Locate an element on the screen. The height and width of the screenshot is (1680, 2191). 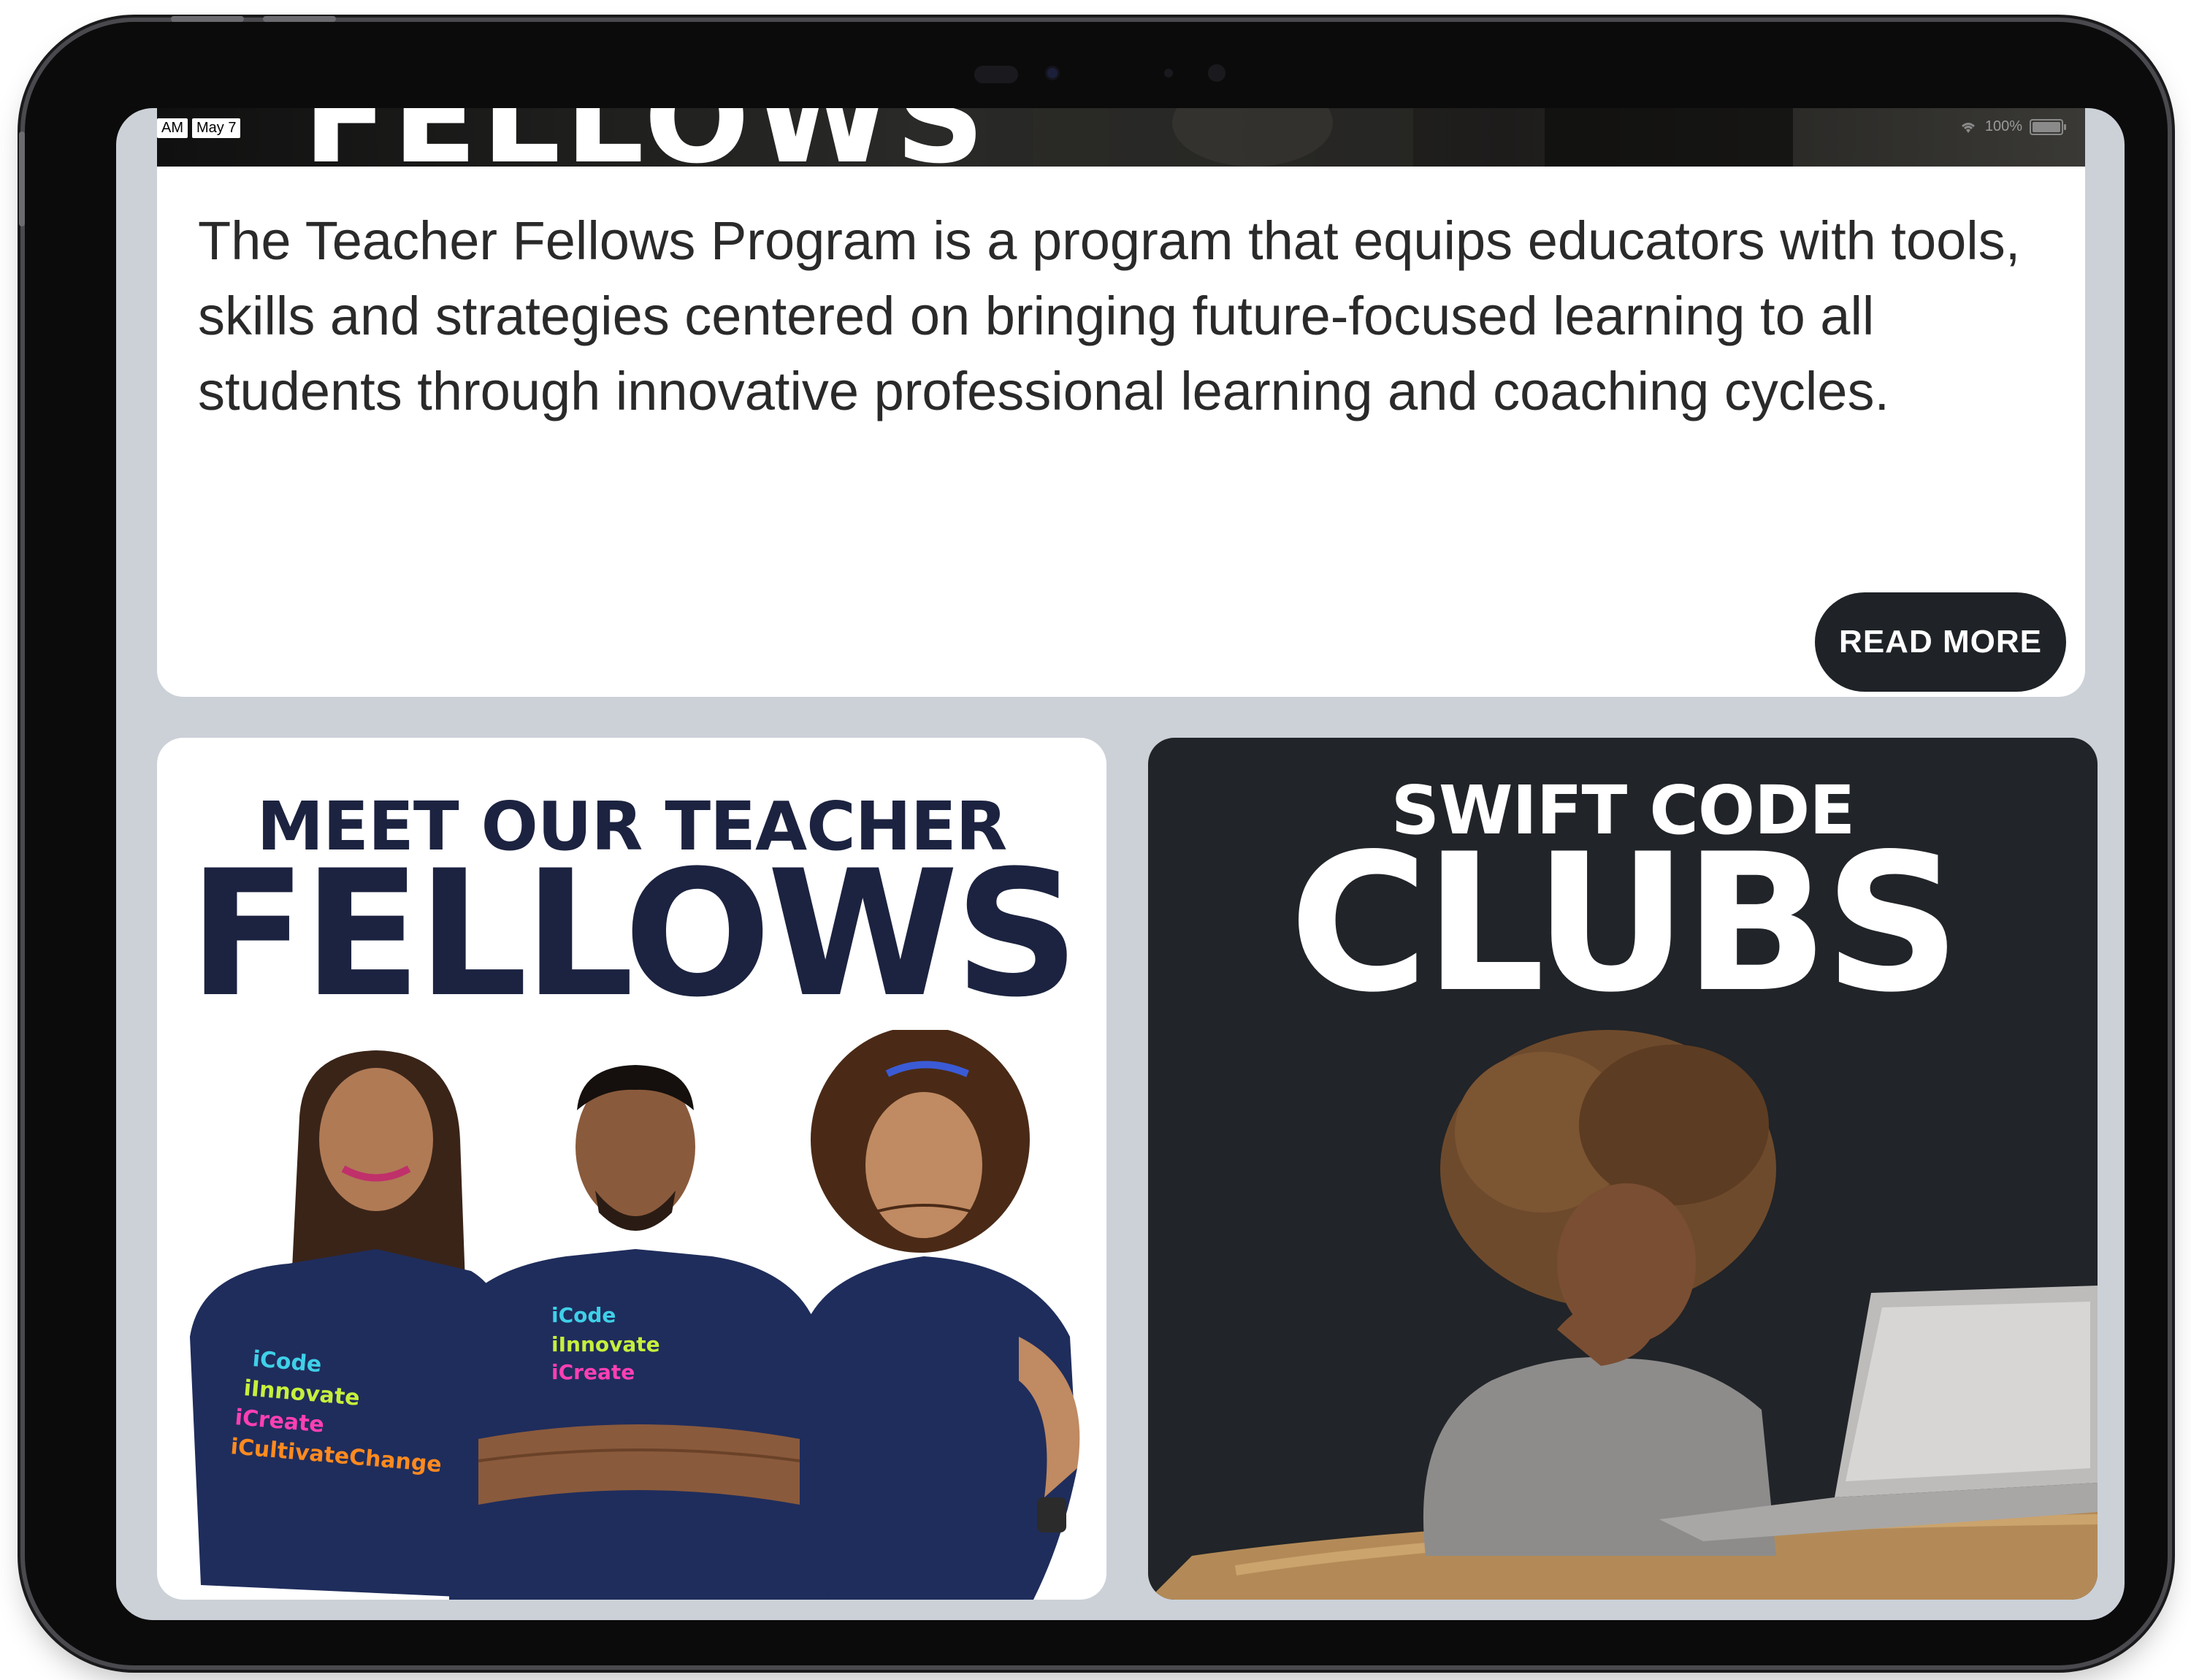
status-bar-right: 100% is located at coordinates (2012, 127).